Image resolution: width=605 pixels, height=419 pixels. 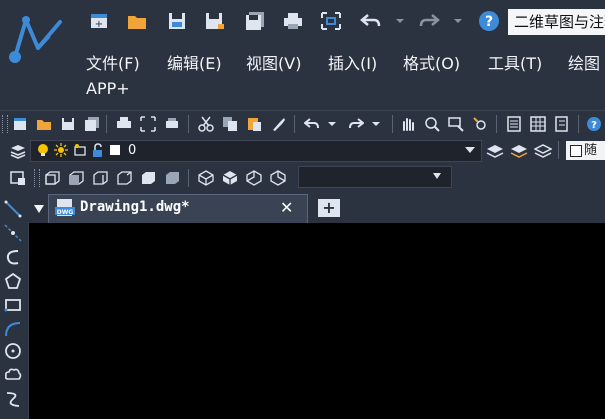 I want to click on zoom-window-icon, so click(x=456, y=124).